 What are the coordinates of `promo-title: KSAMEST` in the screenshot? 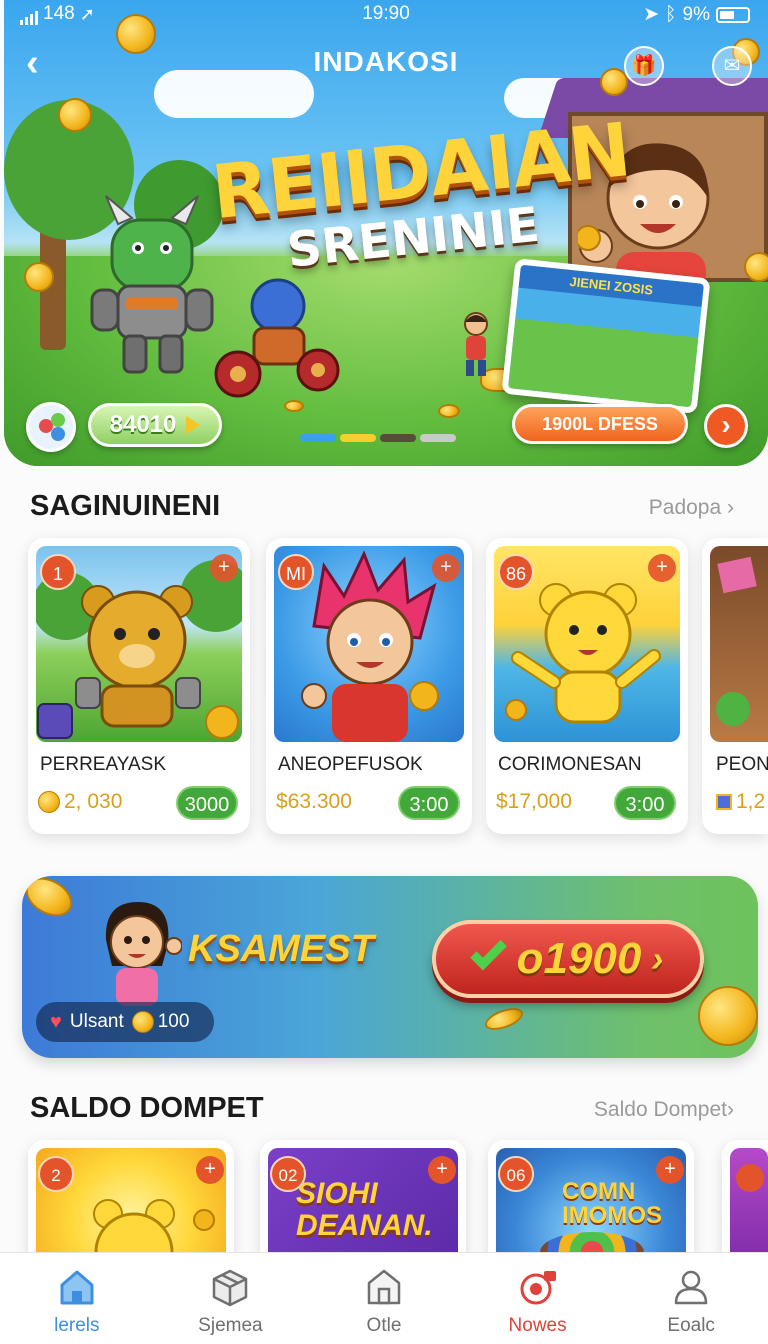 It's located at (281, 949).